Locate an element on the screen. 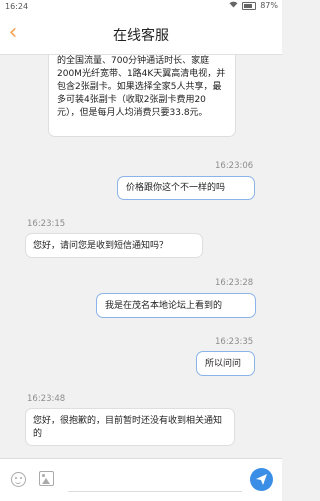  send-button is located at coordinates (261, 479).